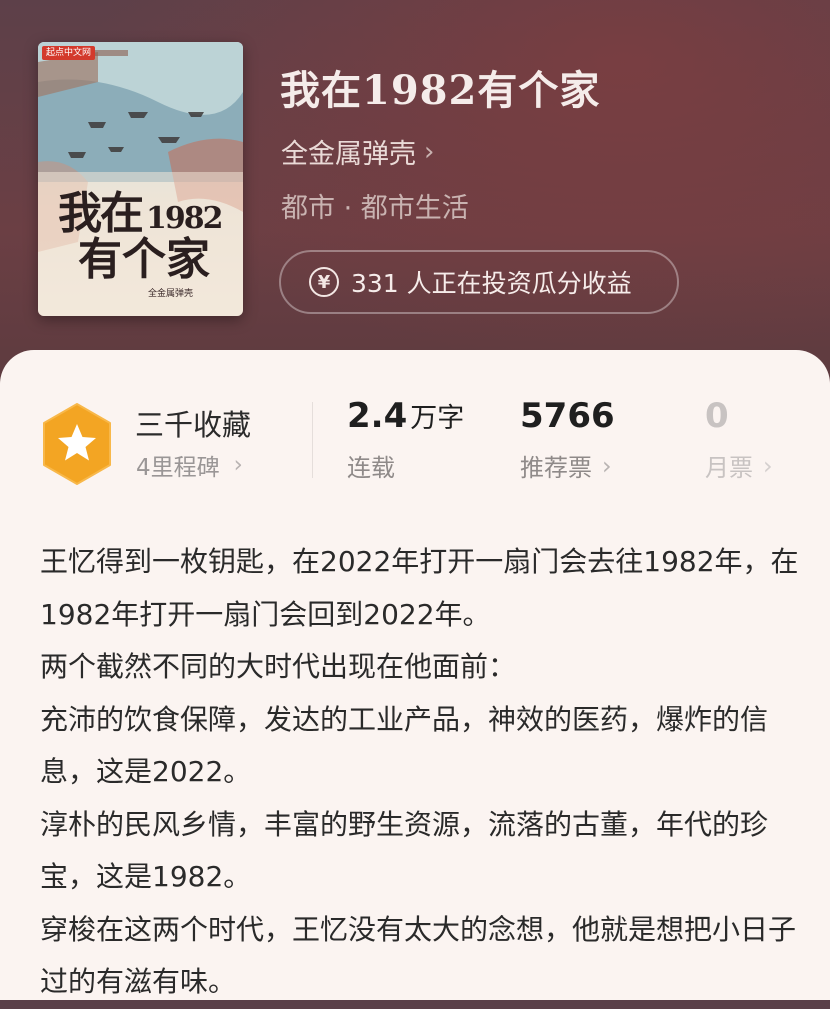  Describe the element at coordinates (729, 468) in the screenshot. I see `monthly-ticket-label: 月票` at that location.